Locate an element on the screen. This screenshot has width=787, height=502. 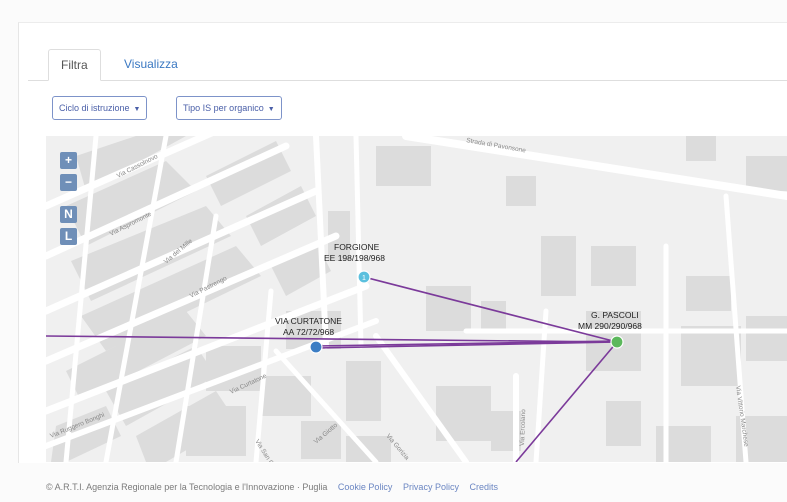
marker-name: FORGIONE is located at coordinates (357, 247).